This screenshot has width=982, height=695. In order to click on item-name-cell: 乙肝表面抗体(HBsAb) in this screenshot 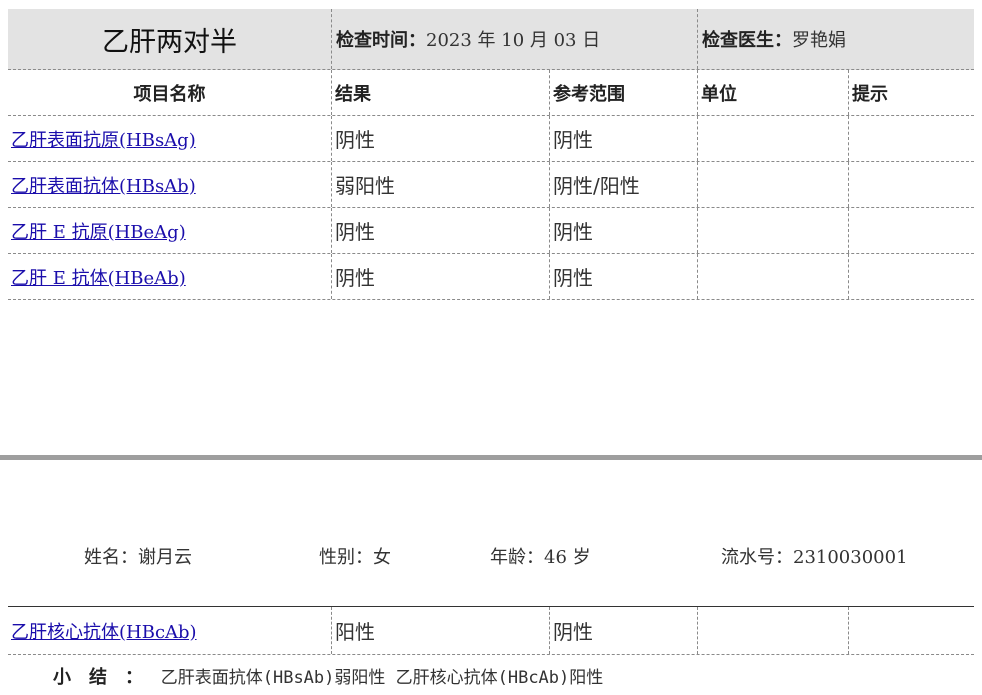, I will do `click(169, 184)`.